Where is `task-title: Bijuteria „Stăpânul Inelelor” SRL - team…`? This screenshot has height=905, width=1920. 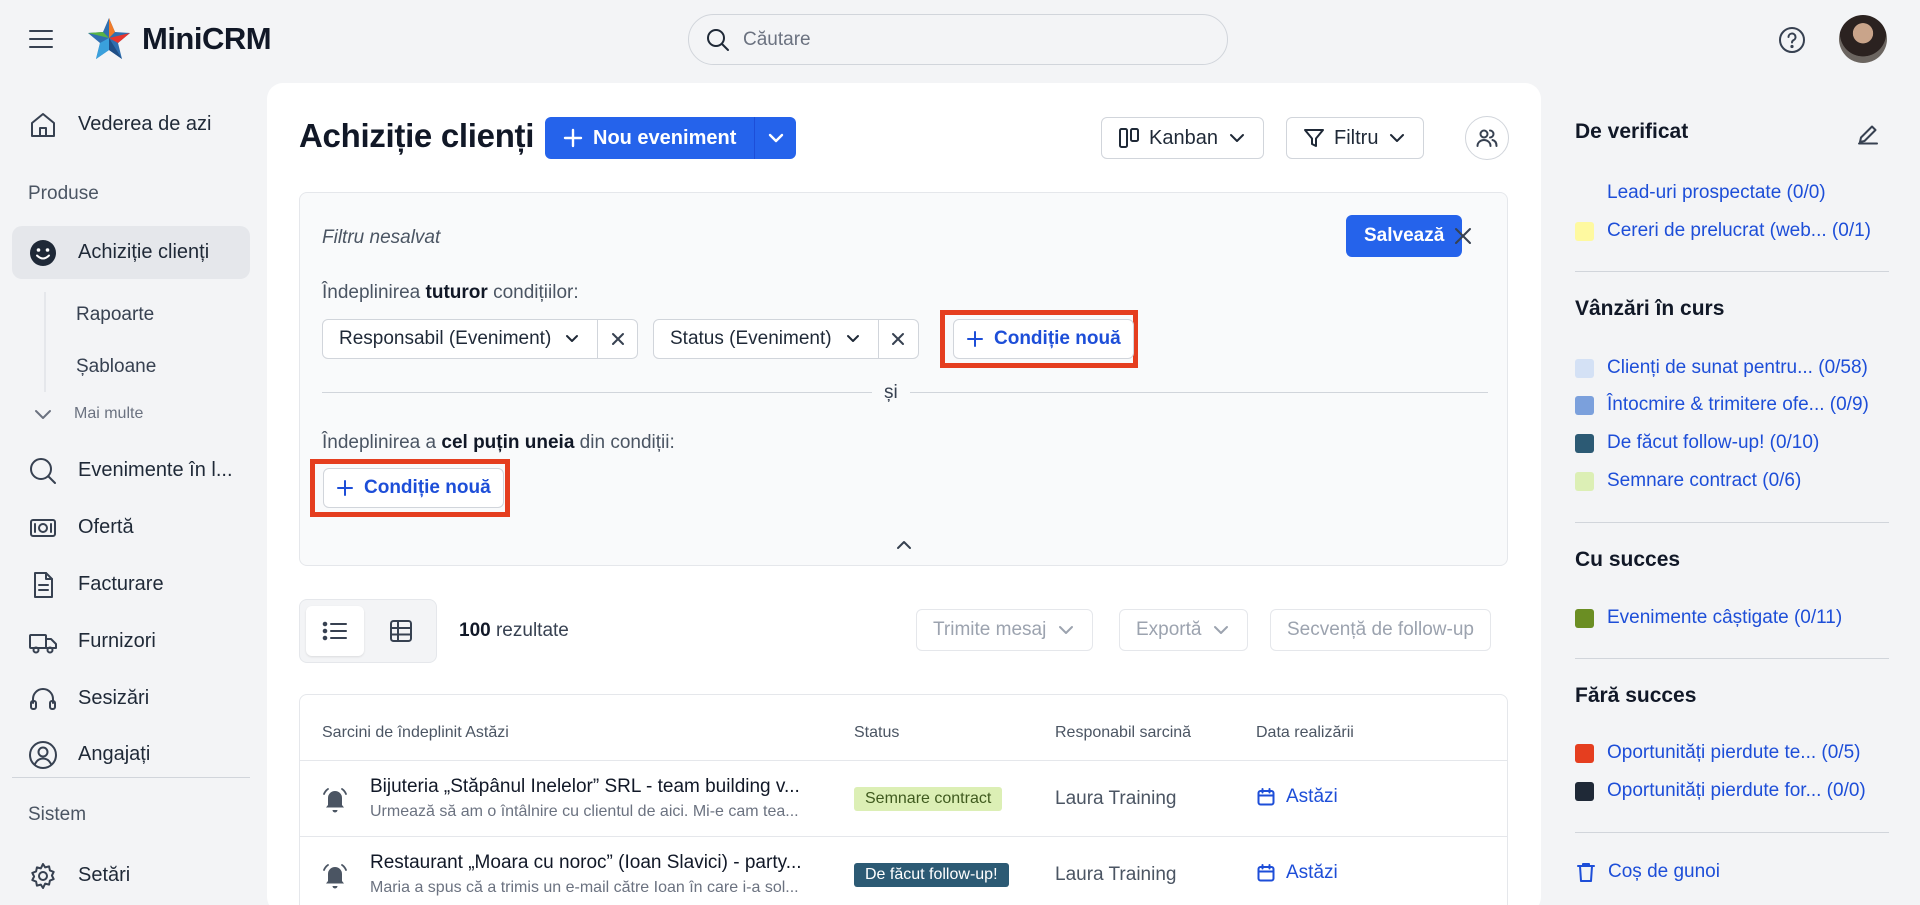
task-title: Bijuteria „Stăpânul Inelelor” SRL - team… is located at coordinates (605, 787).